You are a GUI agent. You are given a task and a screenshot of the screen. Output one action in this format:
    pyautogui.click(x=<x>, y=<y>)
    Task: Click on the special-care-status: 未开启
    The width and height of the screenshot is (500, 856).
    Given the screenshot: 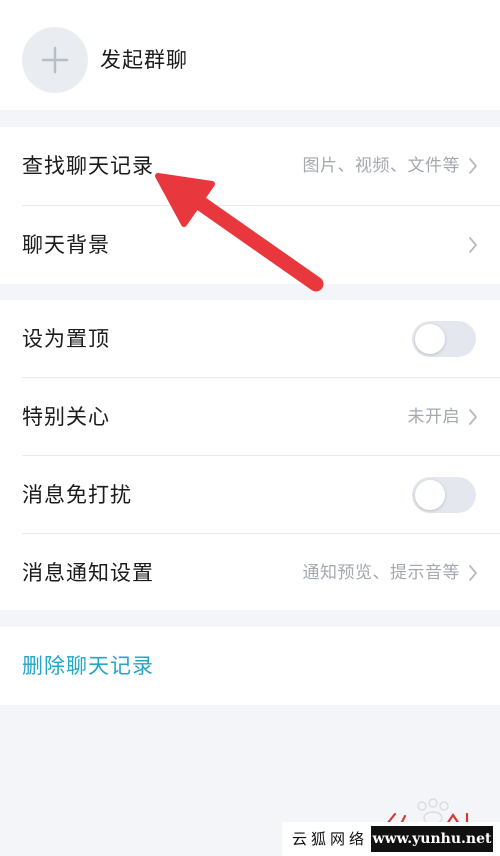 What is the action you would take?
    pyautogui.click(x=433, y=417)
    